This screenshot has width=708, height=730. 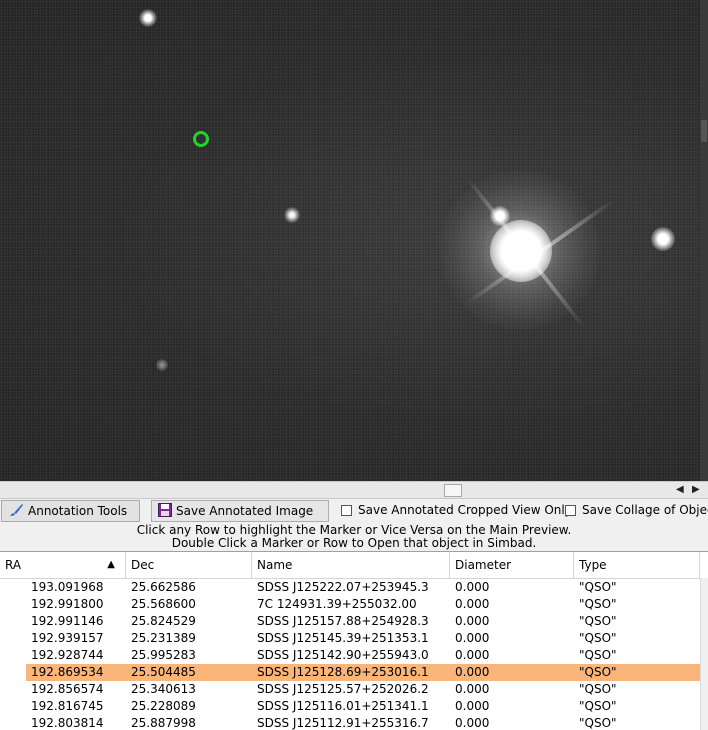 I want to click on save-collage-label: Save Collage of Objec, so click(x=645, y=510).